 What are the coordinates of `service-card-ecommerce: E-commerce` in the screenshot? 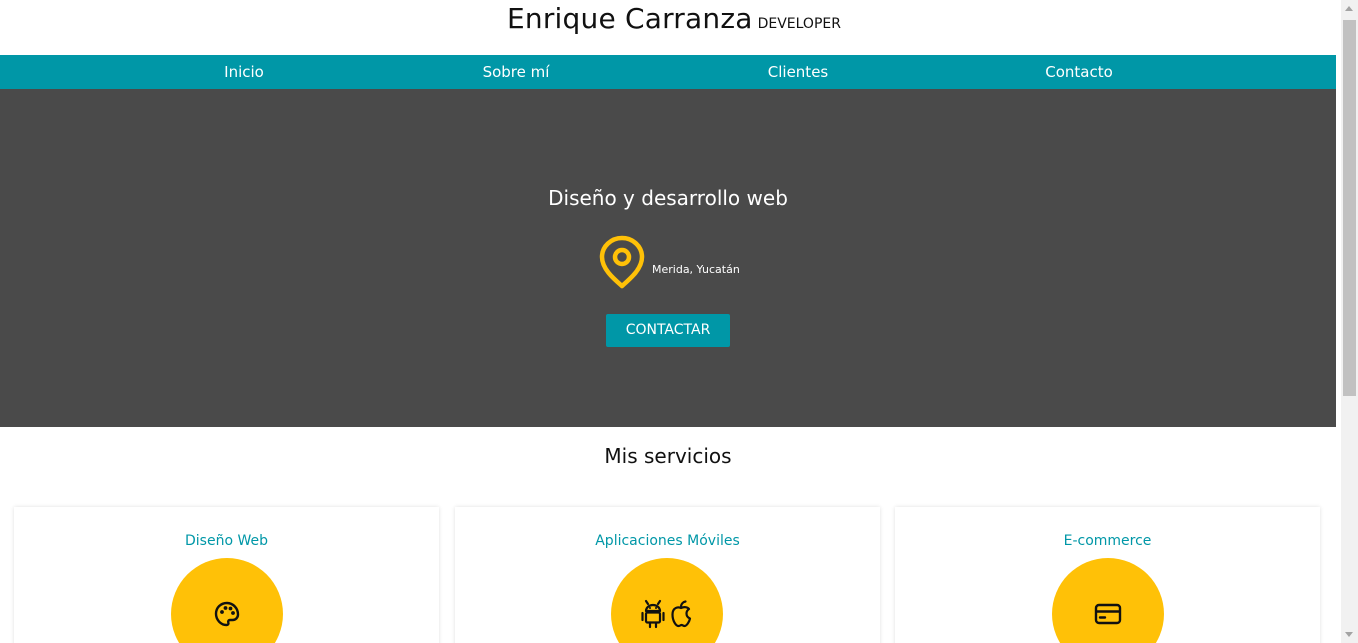 It's located at (1107, 575).